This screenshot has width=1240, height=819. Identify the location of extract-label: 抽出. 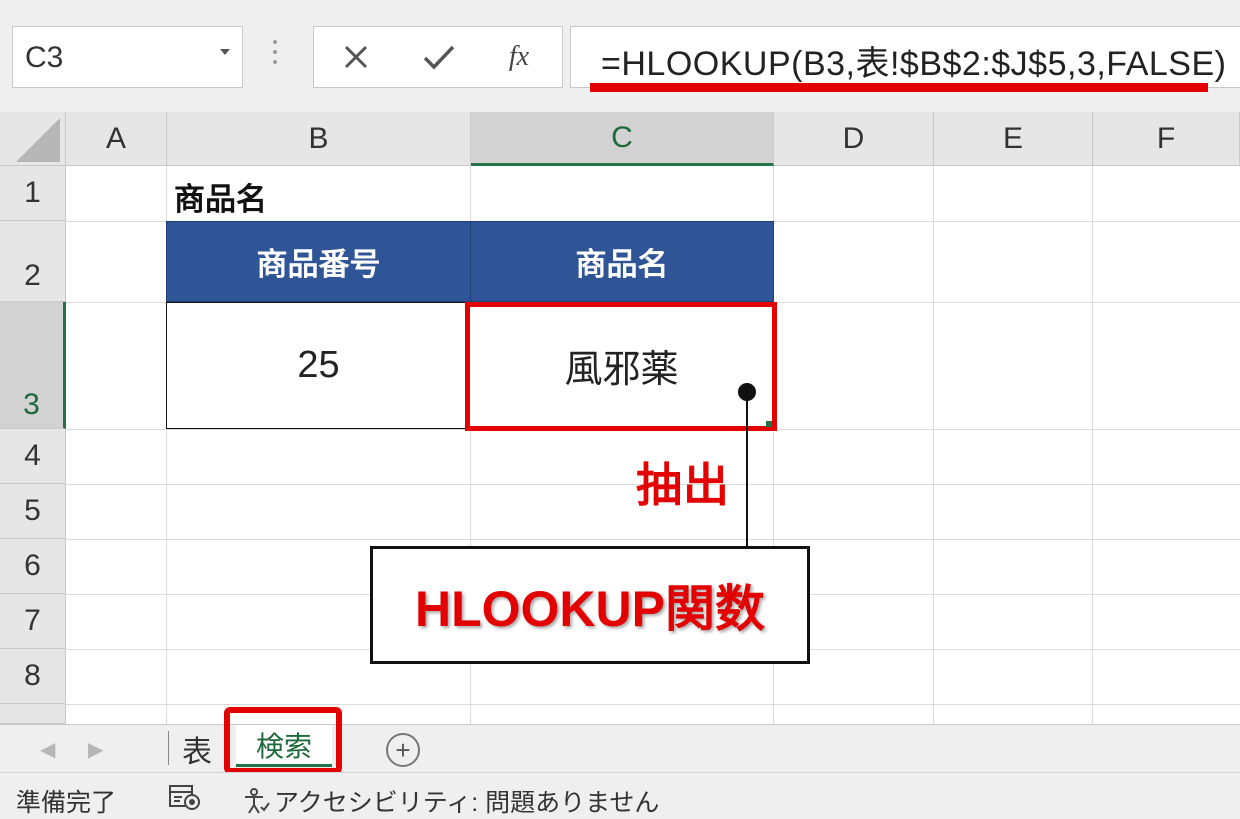
(683, 485).